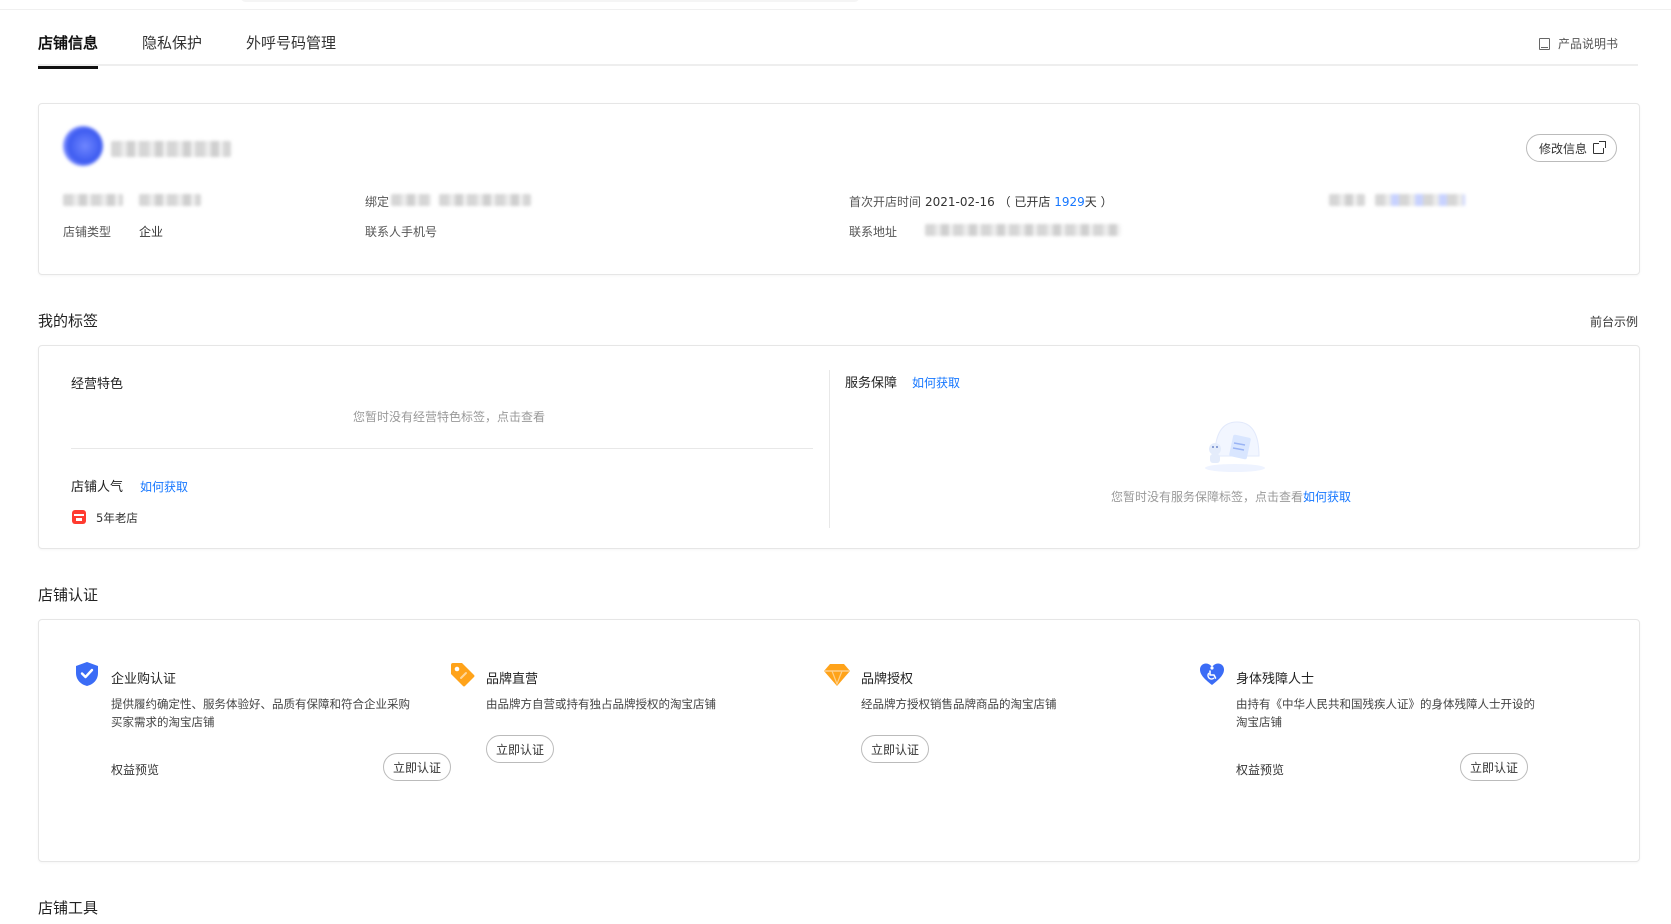 The height and width of the screenshot is (924, 1671). Describe the element at coordinates (68, 595) in the screenshot. I see `certification-title: 店铺认证` at that location.